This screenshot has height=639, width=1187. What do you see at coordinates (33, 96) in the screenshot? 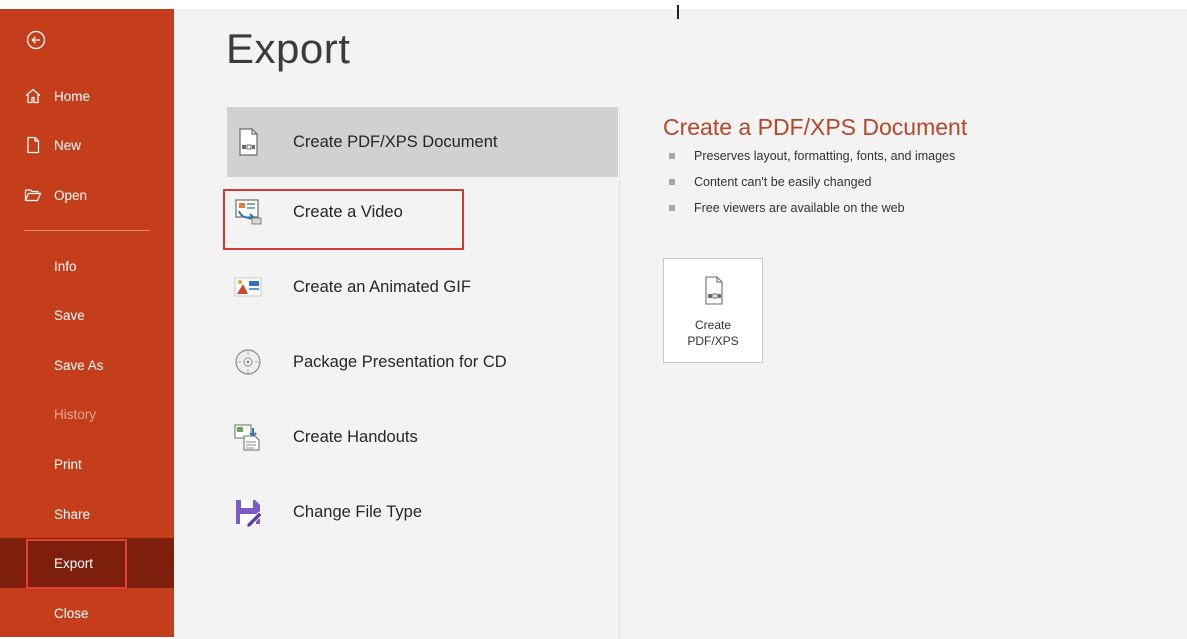
I see `home-icon` at bounding box center [33, 96].